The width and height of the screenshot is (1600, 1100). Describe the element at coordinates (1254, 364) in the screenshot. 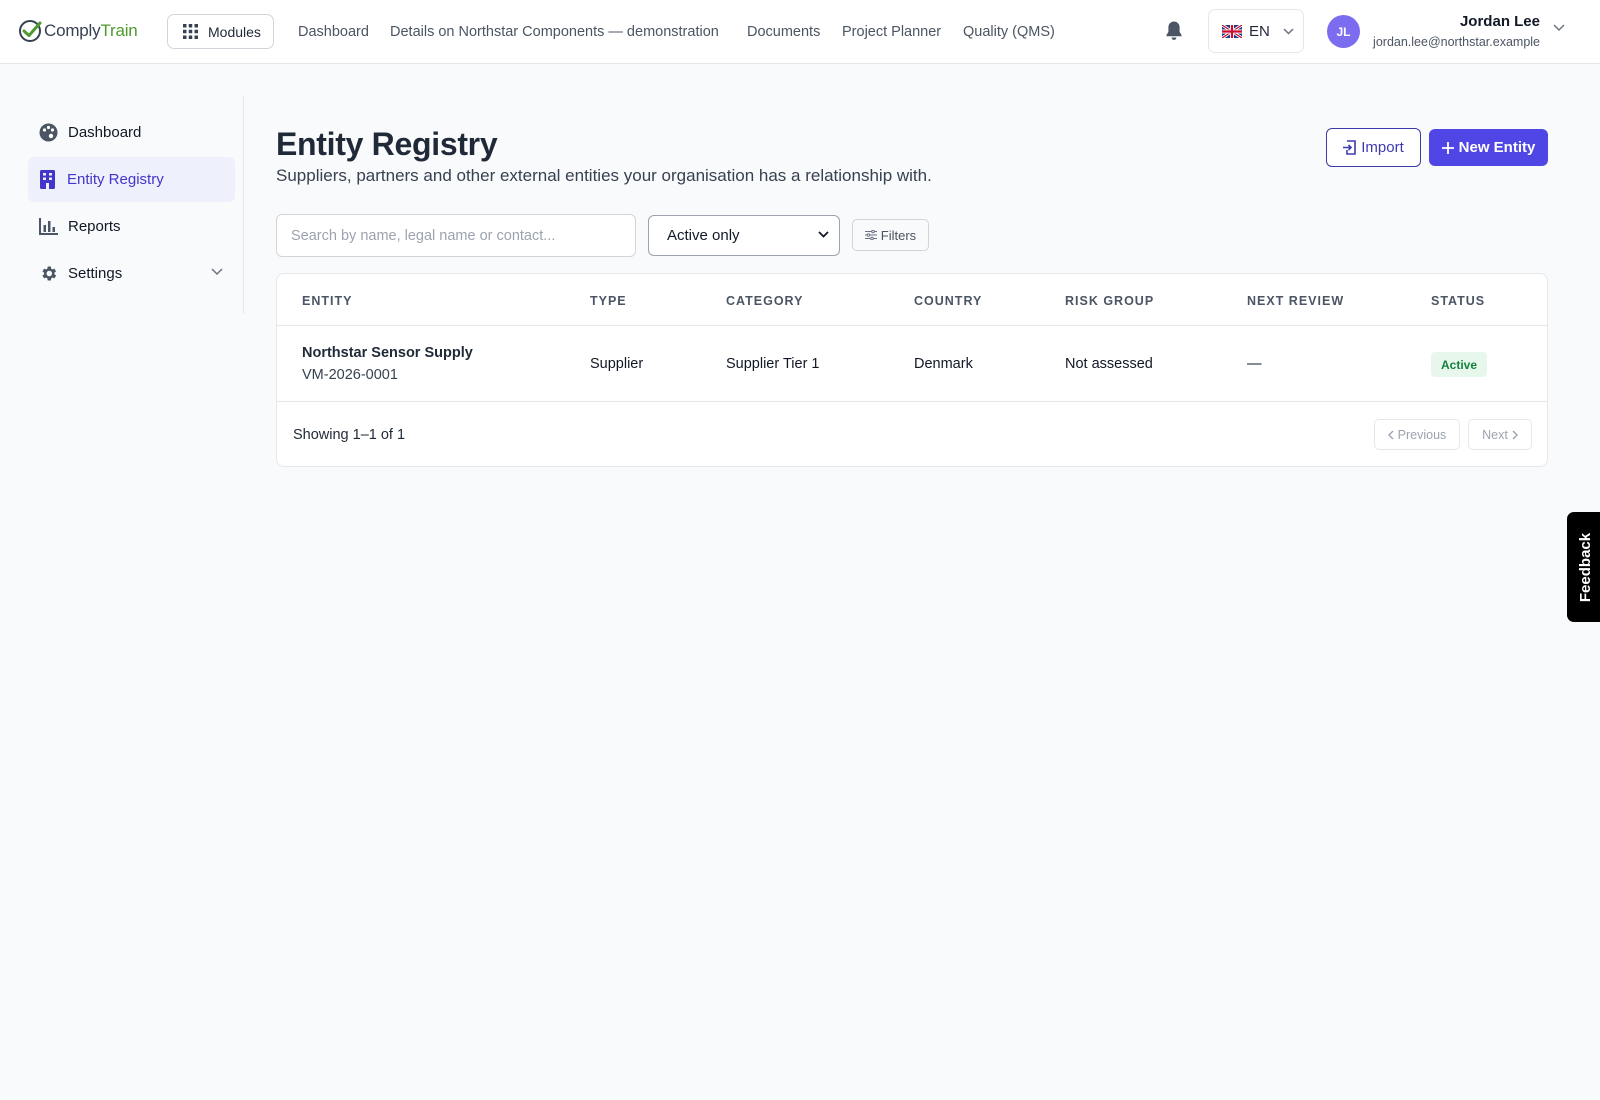

I see `entity-next-review: —` at that location.